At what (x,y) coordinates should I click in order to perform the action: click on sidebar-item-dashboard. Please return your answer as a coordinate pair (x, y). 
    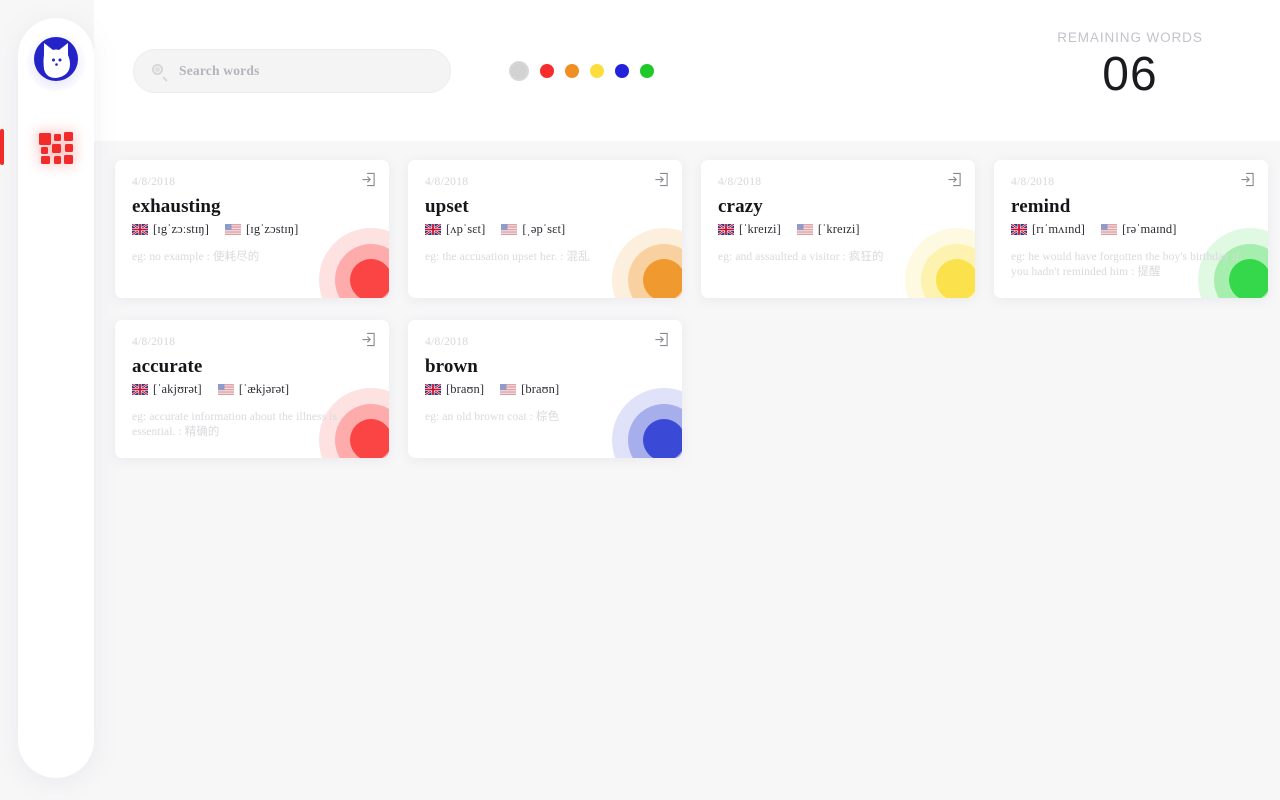
    Looking at the image, I should click on (47, 147).